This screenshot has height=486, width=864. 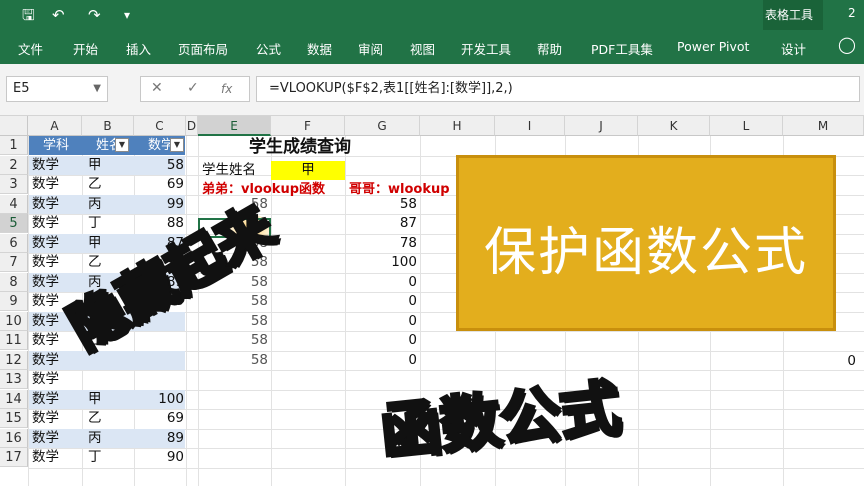 I want to click on tab-home: 开始, so click(x=85, y=48).